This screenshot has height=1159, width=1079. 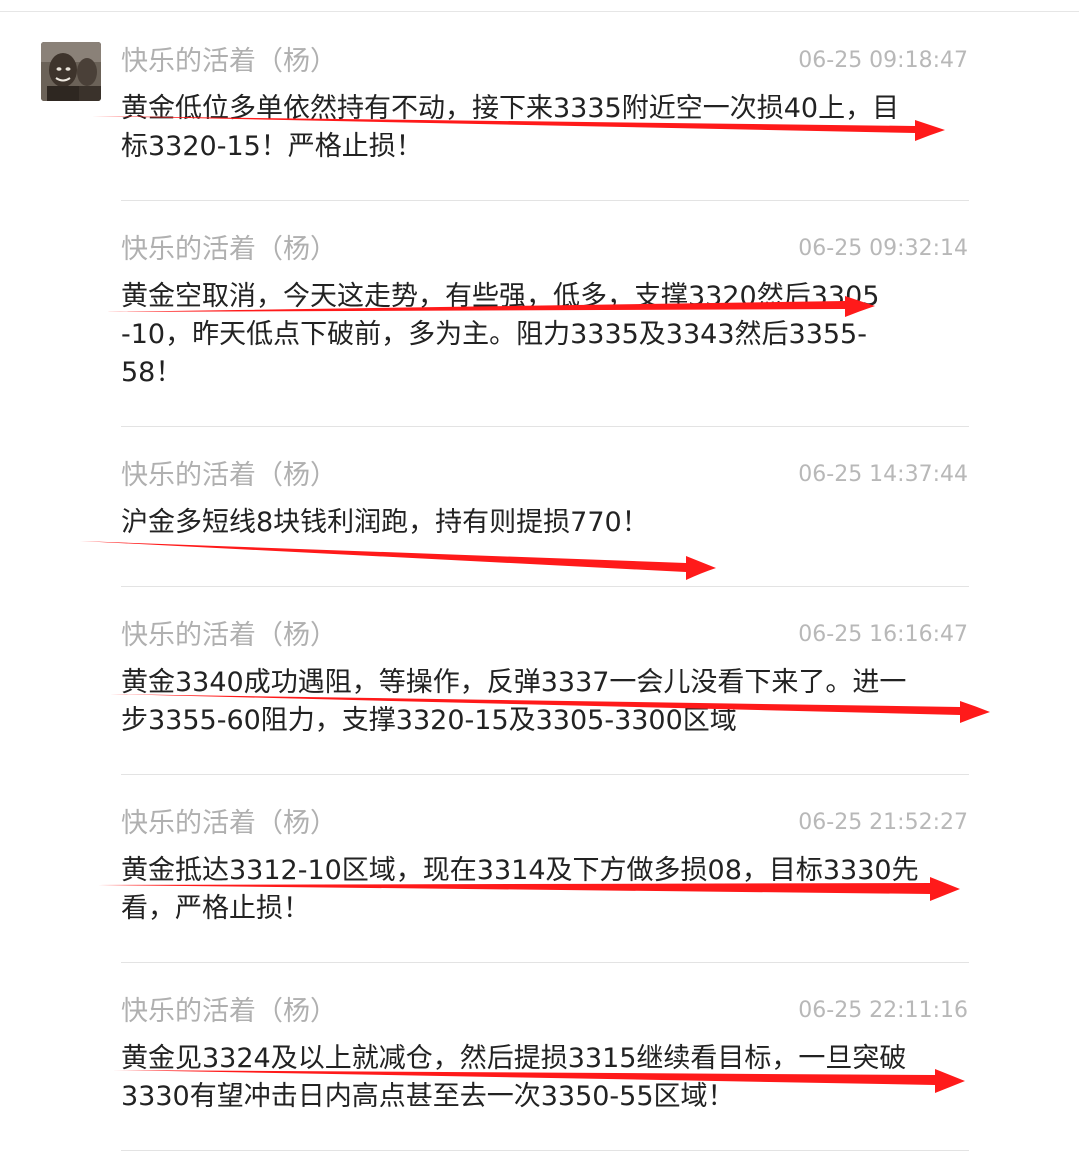 I want to click on timestamp: 06-25 09:32:14, so click(x=883, y=248).